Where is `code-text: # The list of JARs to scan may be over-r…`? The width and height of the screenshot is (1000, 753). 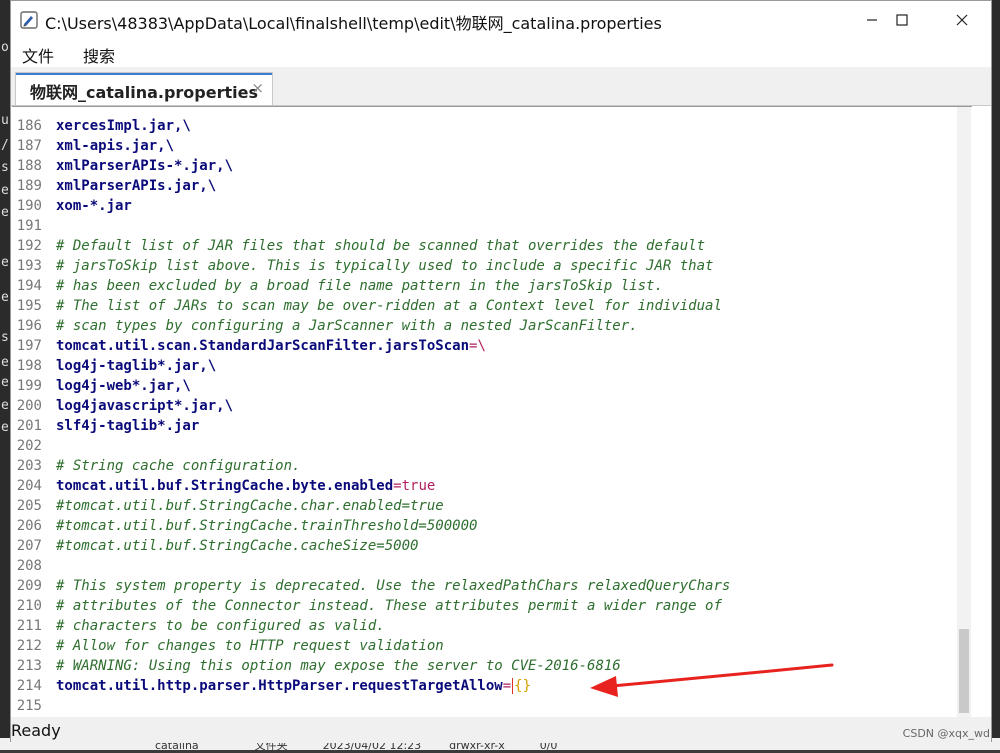
code-text: # The list of JARs to scan may be over-r… is located at coordinates (389, 306).